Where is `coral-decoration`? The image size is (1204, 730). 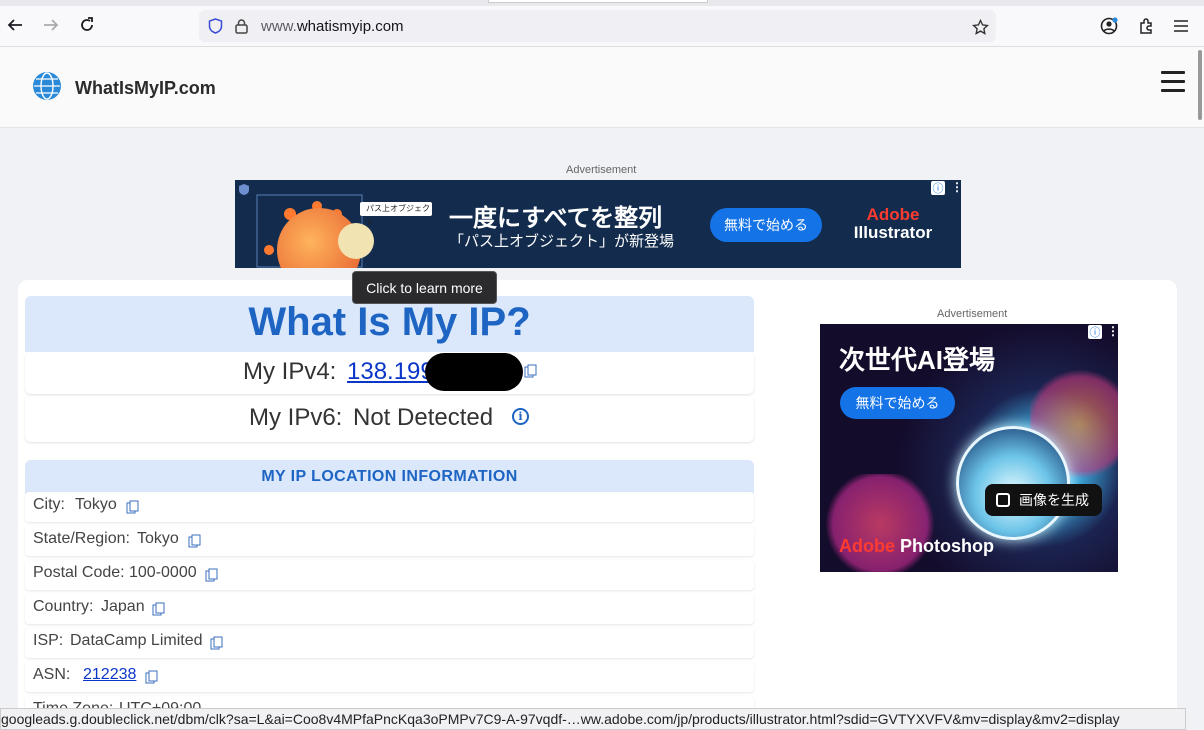
coral-decoration is located at coordinates (880, 523).